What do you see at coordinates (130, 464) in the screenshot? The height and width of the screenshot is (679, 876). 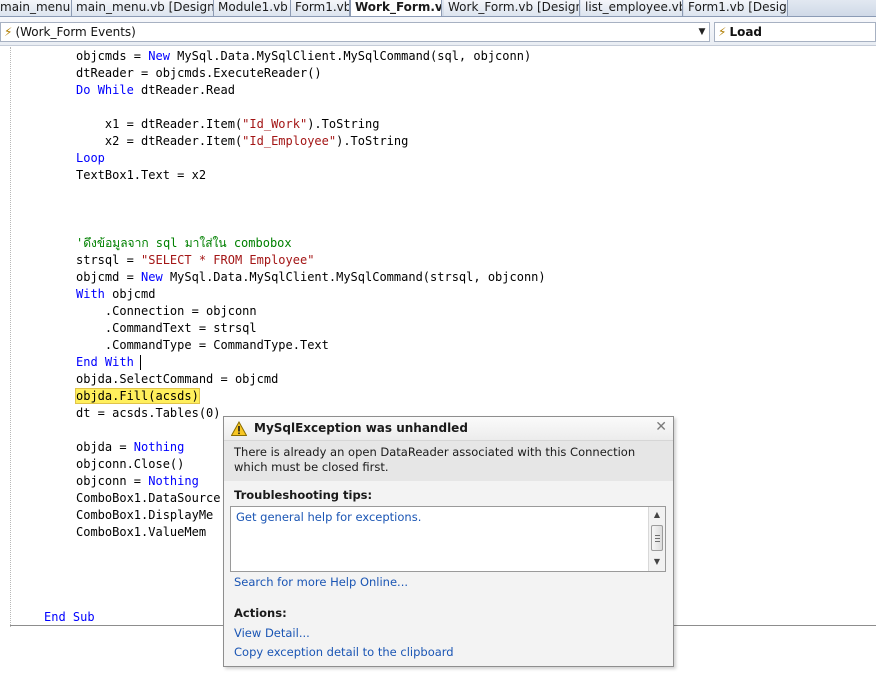 I see `code-line: objconn.Close()` at bounding box center [130, 464].